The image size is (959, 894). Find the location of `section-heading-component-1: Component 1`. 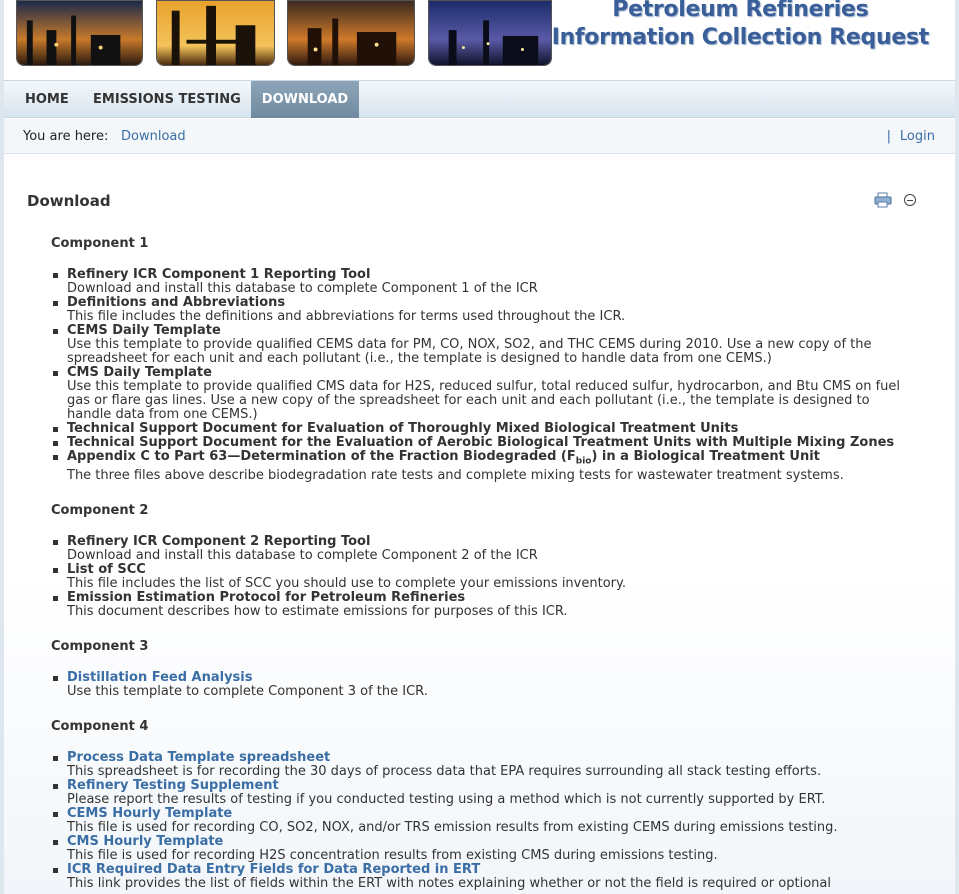

section-heading-component-1: Component 1 is located at coordinates (100, 243).